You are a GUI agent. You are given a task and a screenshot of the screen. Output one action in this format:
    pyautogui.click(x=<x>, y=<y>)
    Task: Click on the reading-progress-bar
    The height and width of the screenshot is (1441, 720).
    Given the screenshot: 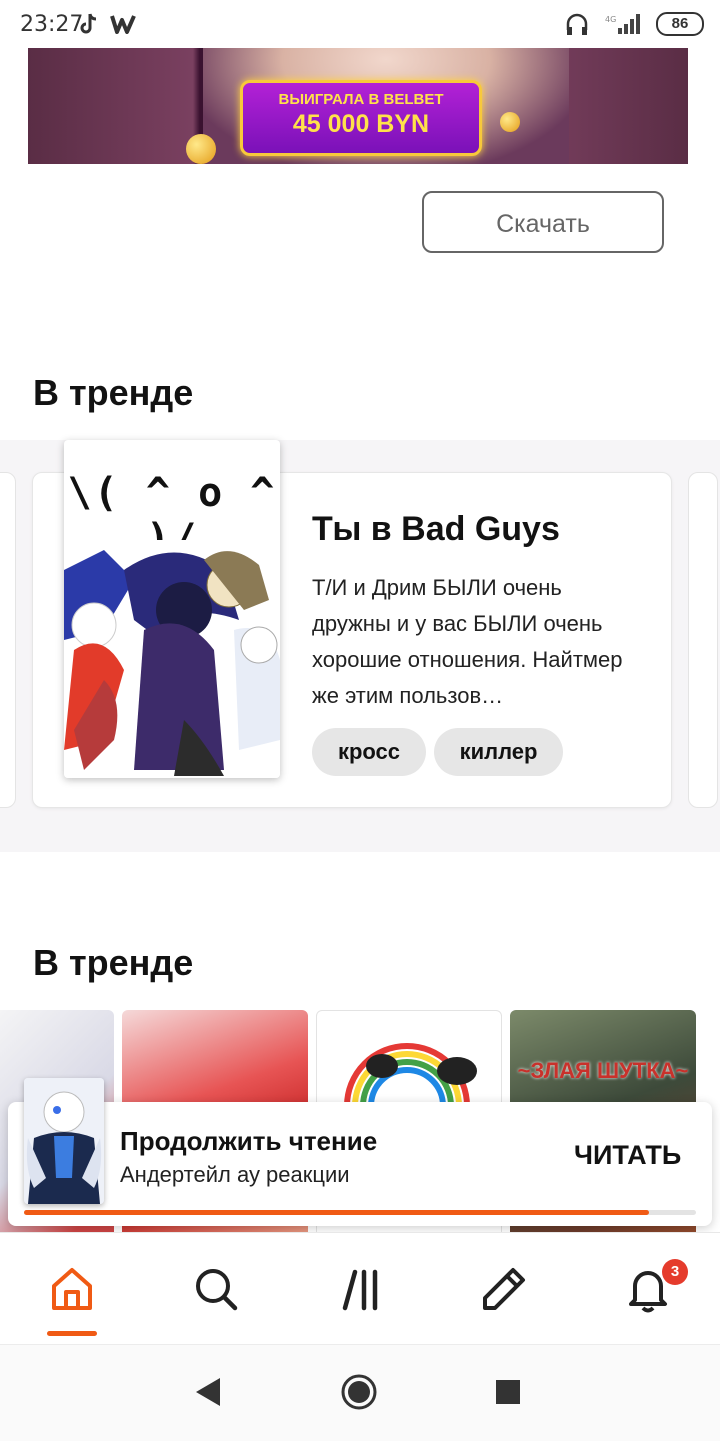 What is the action you would take?
    pyautogui.click(x=360, y=1212)
    